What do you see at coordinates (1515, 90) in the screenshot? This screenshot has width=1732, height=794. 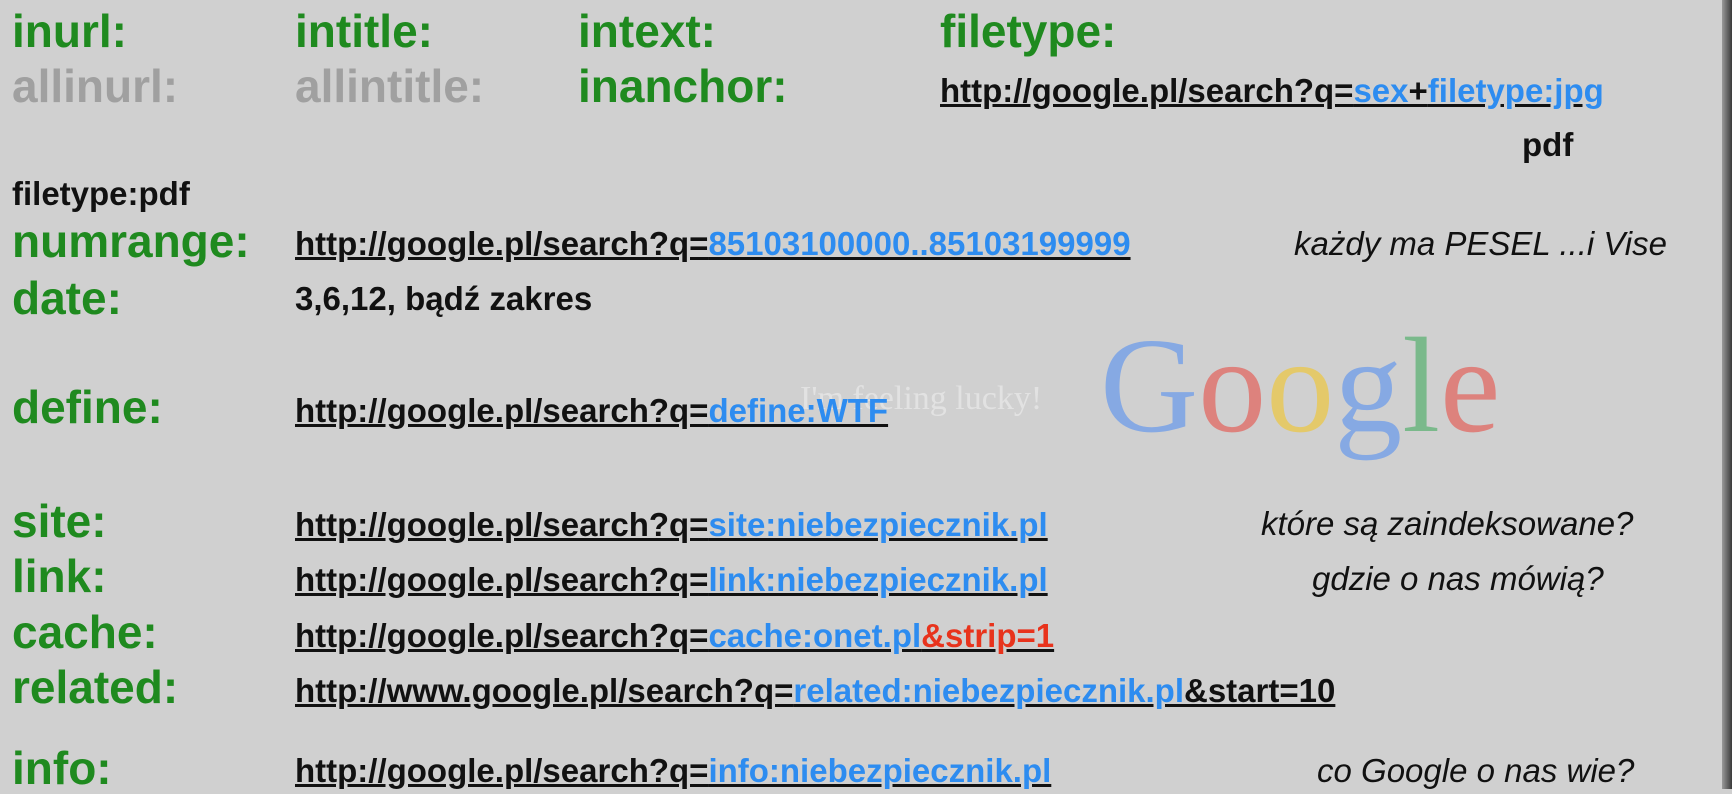 I see `url-query: filetype:jpg` at bounding box center [1515, 90].